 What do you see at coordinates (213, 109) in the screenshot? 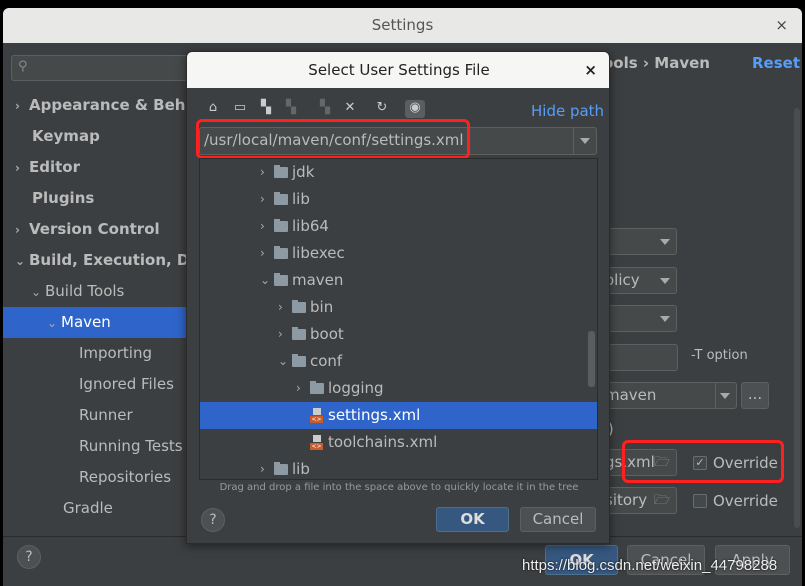
I see `home-icon: ⌂` at bounding box center [213, 109].